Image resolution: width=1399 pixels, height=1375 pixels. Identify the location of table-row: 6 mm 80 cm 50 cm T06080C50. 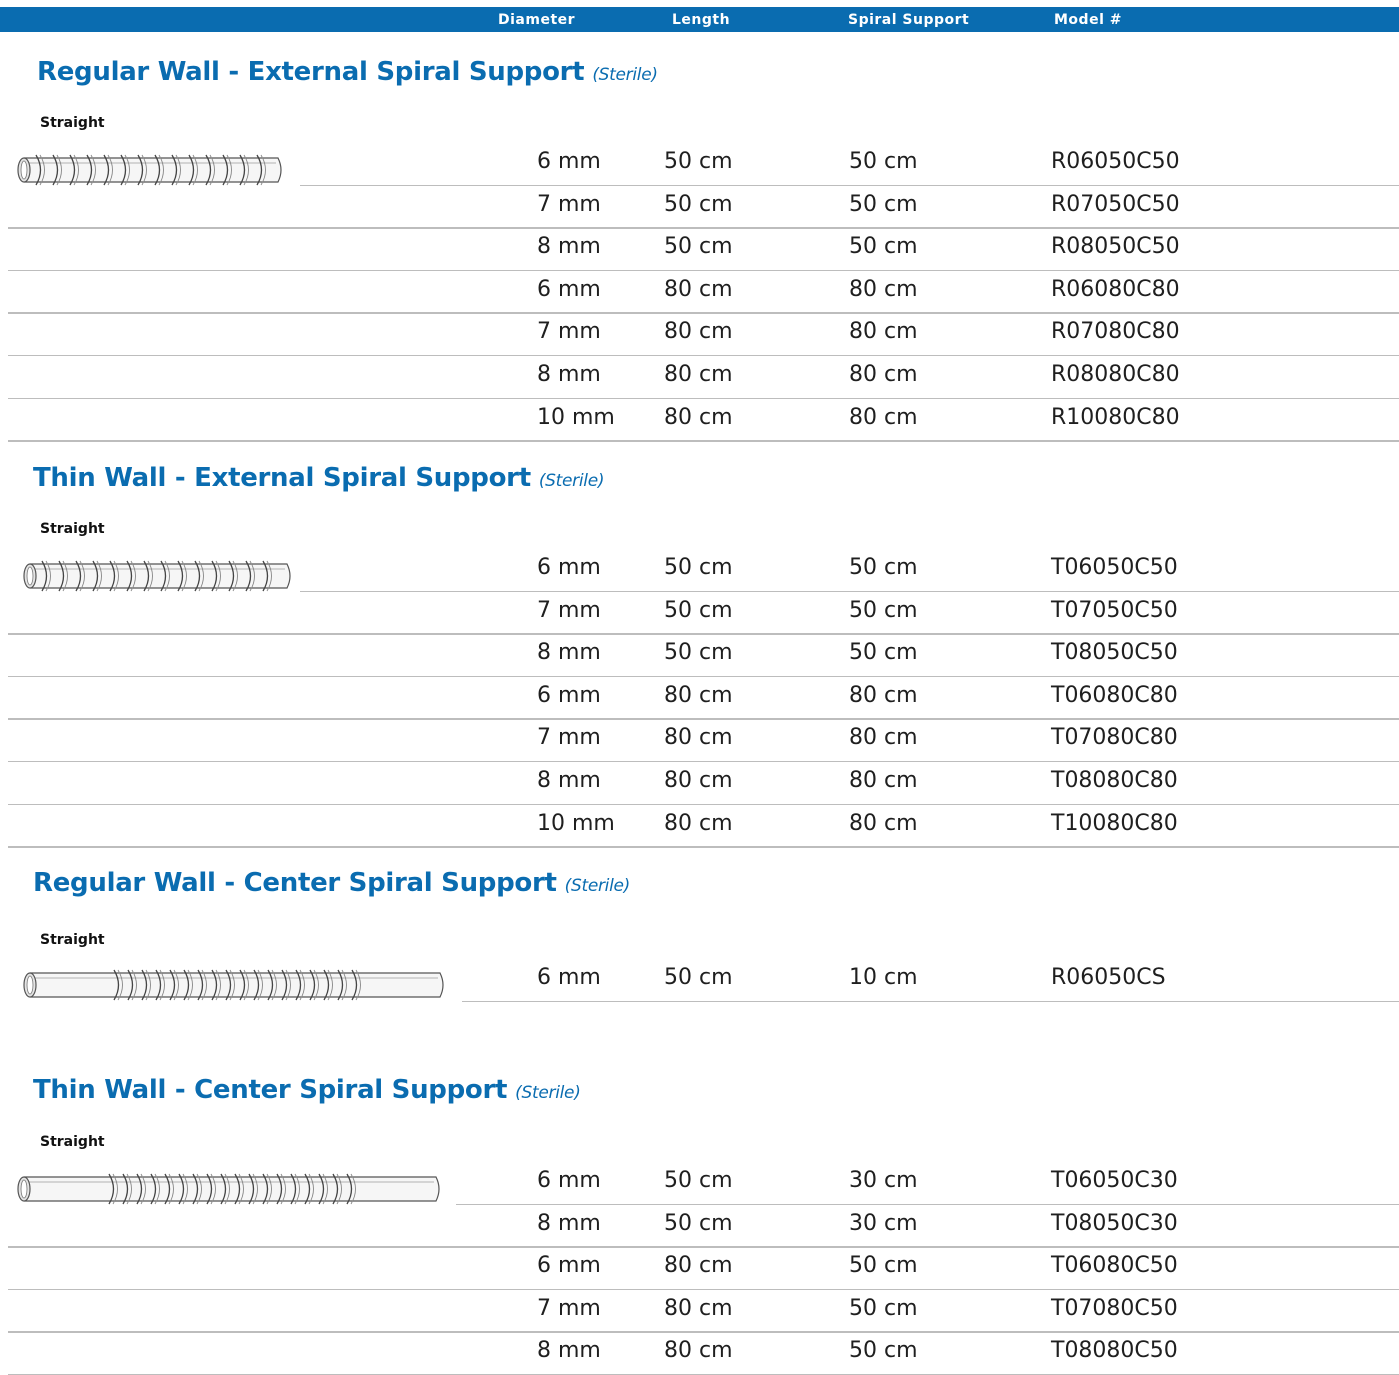
(699, 1269).